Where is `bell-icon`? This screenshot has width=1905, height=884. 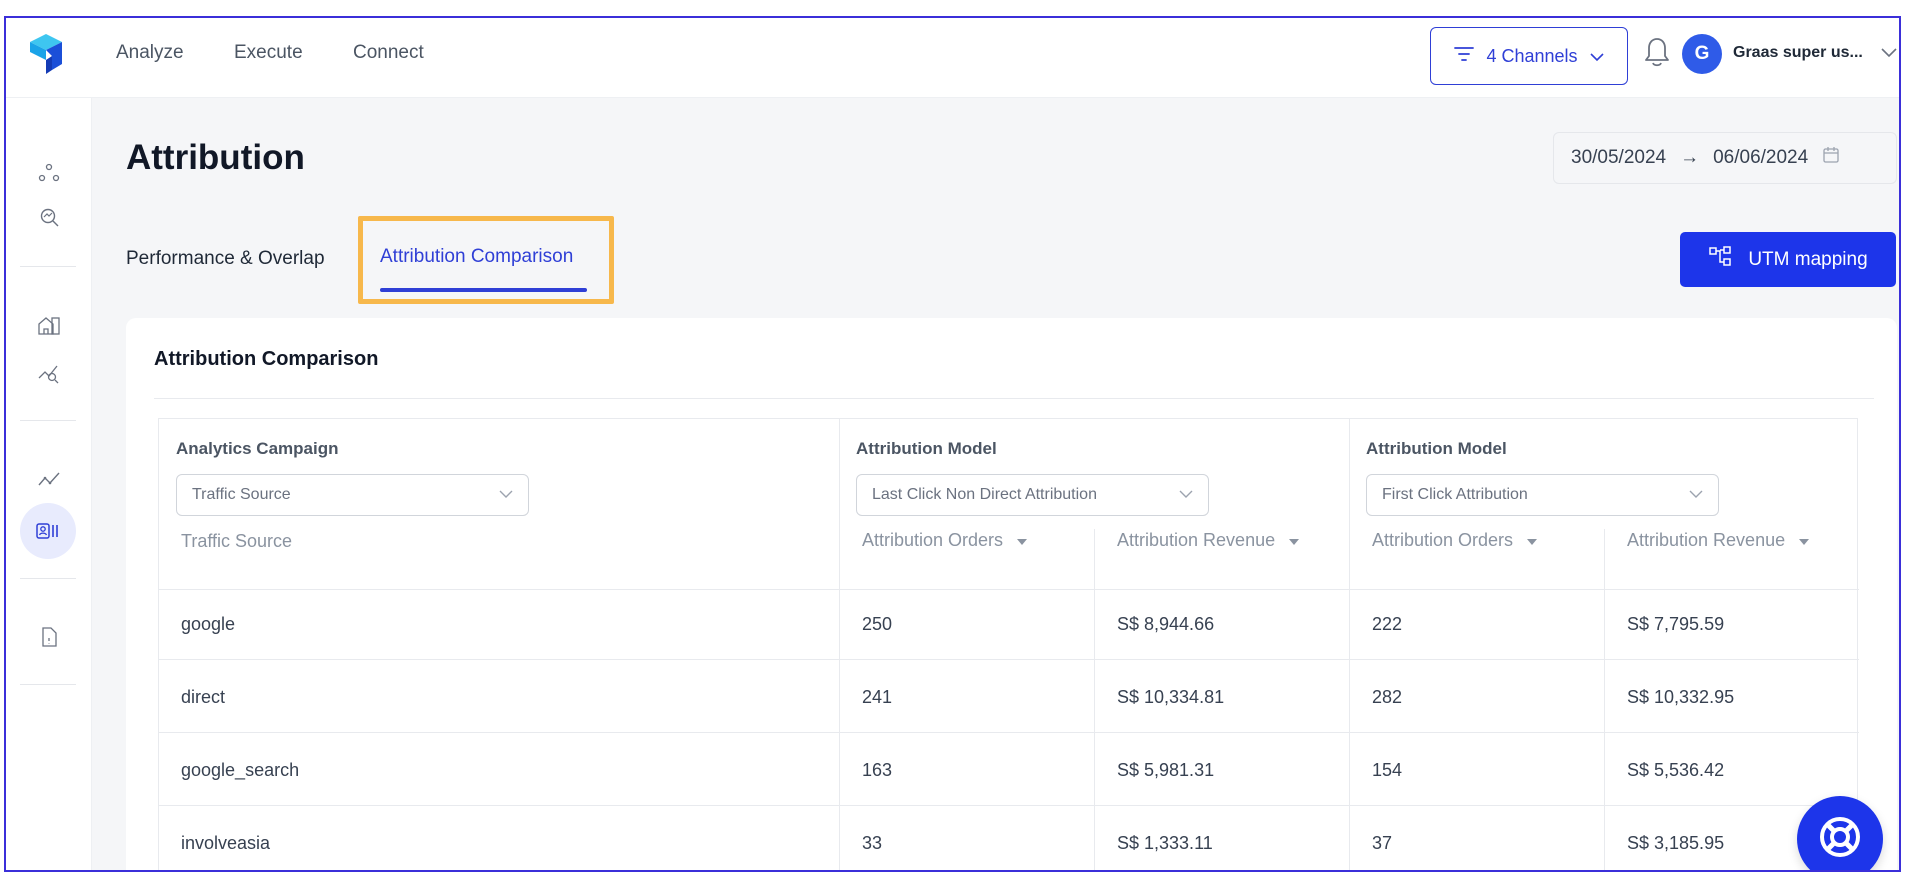
bell-icon is located at coordinates (1657, 53).